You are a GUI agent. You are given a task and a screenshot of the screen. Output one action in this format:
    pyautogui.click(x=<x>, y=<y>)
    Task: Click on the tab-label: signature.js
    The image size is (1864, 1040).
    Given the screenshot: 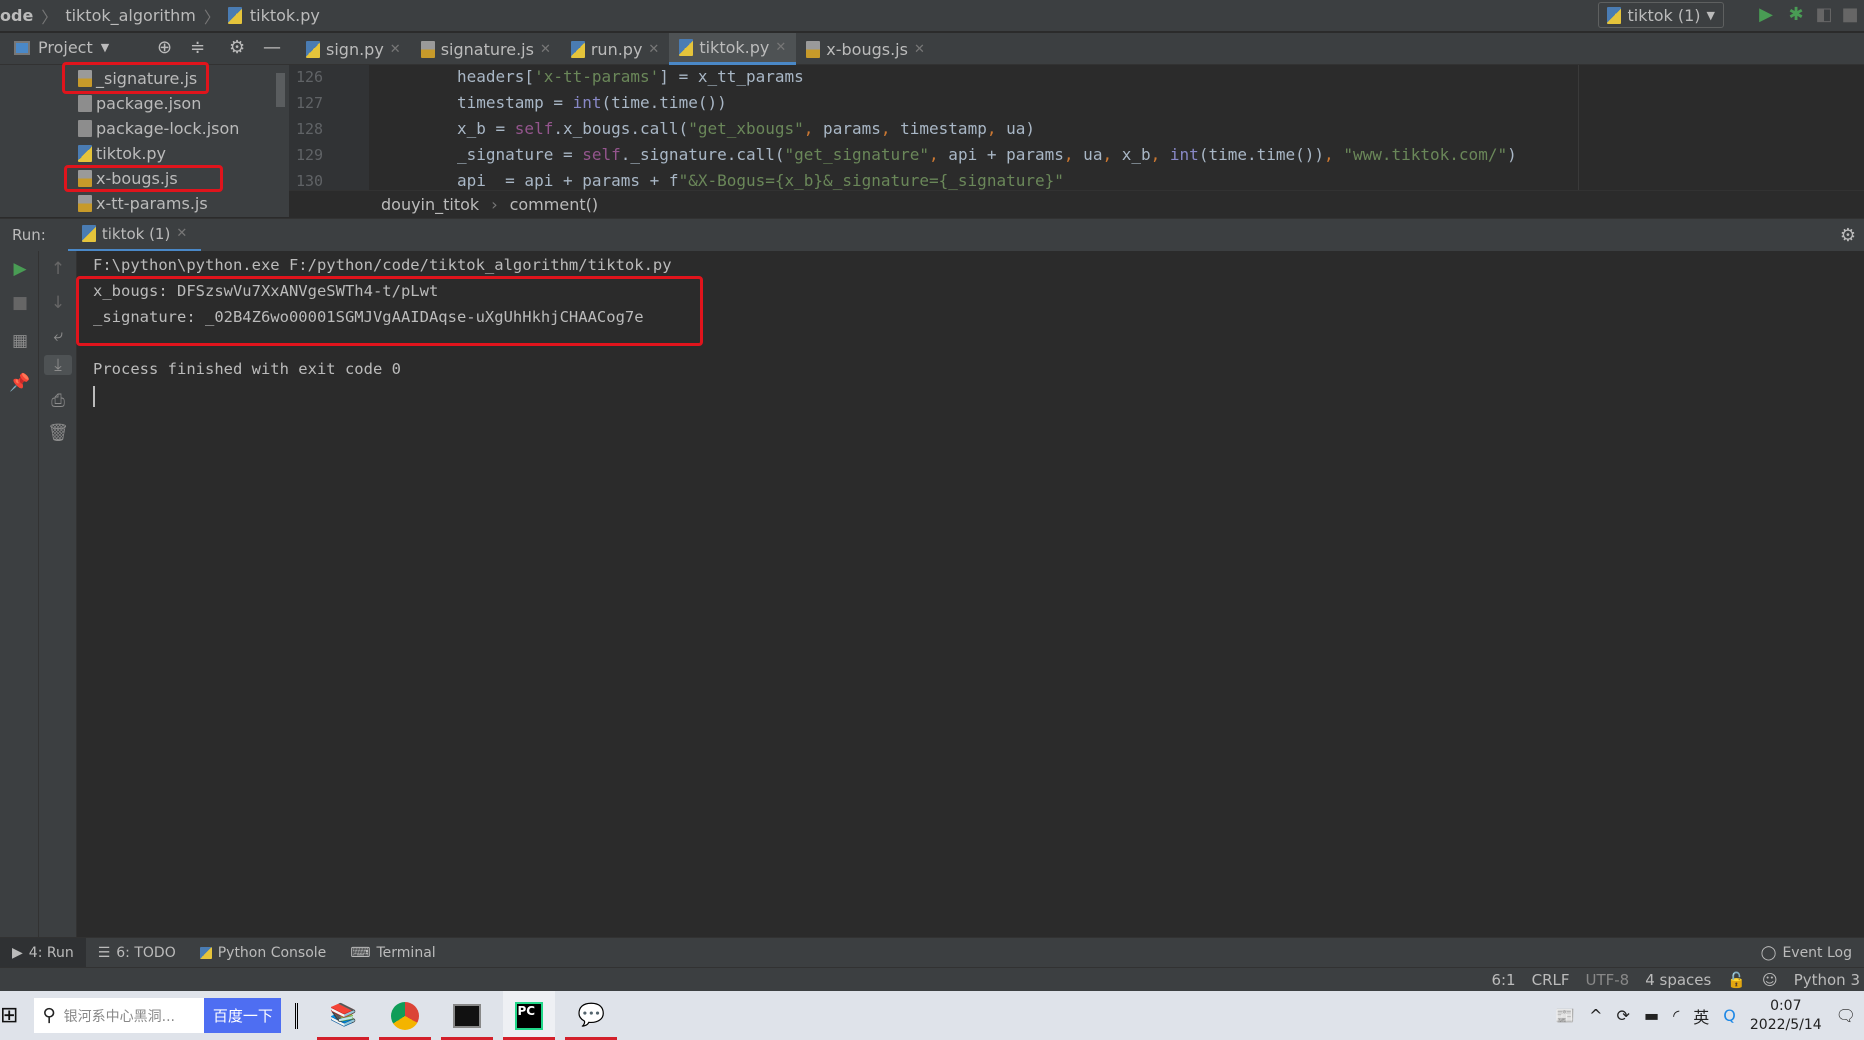 What is the action you would take?
    pyautogui.click(x=487, y=49)
    